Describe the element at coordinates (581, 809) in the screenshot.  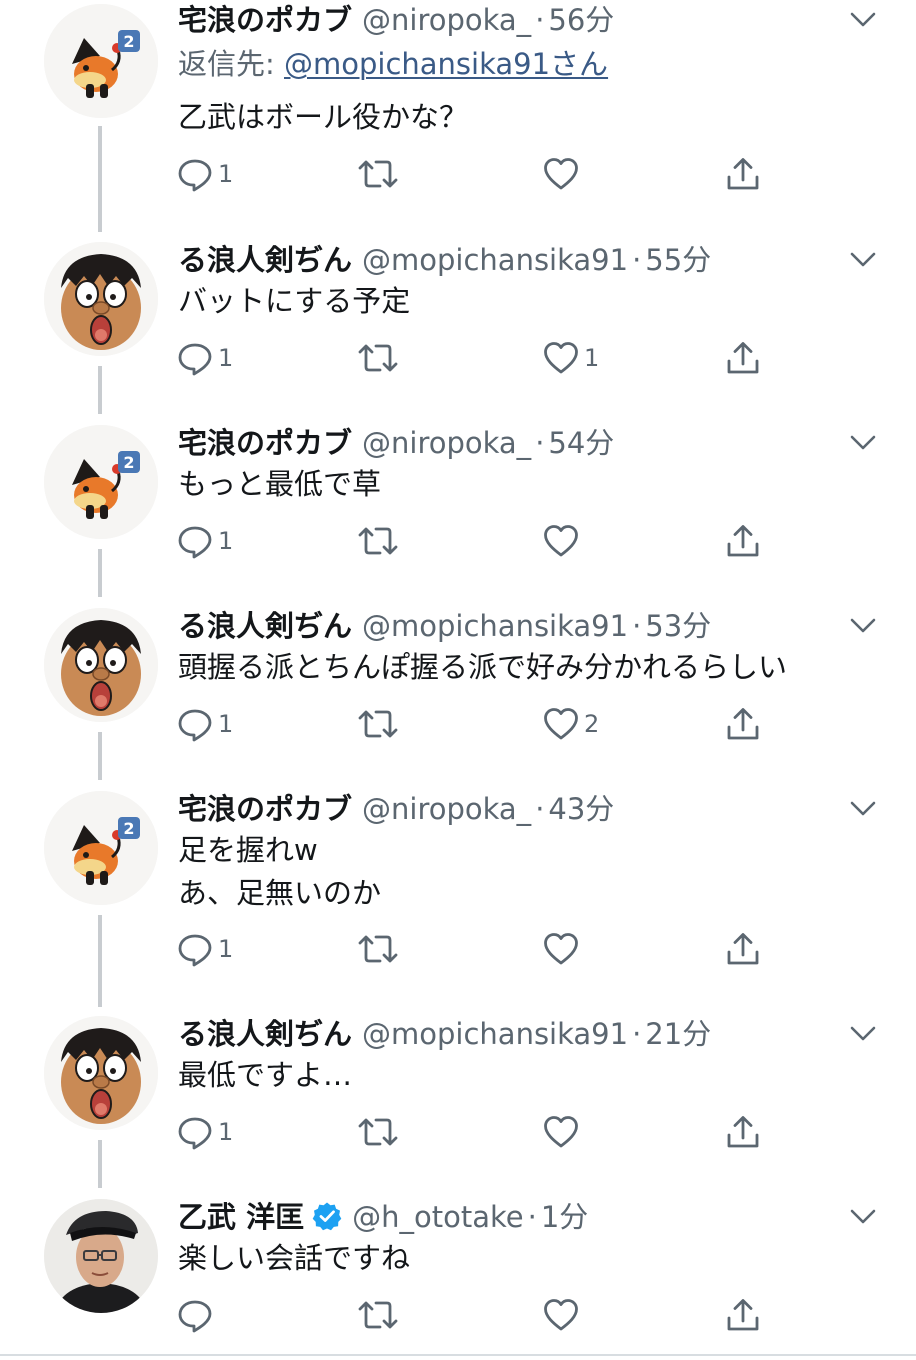
I see `timestamp: 43分` at that location.